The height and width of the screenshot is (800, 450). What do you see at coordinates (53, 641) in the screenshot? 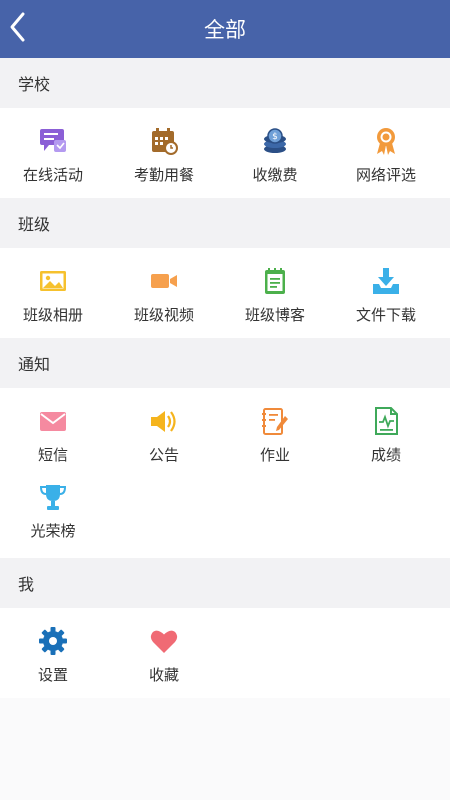
I see `gear-icon` at bounding box center [53, 641].